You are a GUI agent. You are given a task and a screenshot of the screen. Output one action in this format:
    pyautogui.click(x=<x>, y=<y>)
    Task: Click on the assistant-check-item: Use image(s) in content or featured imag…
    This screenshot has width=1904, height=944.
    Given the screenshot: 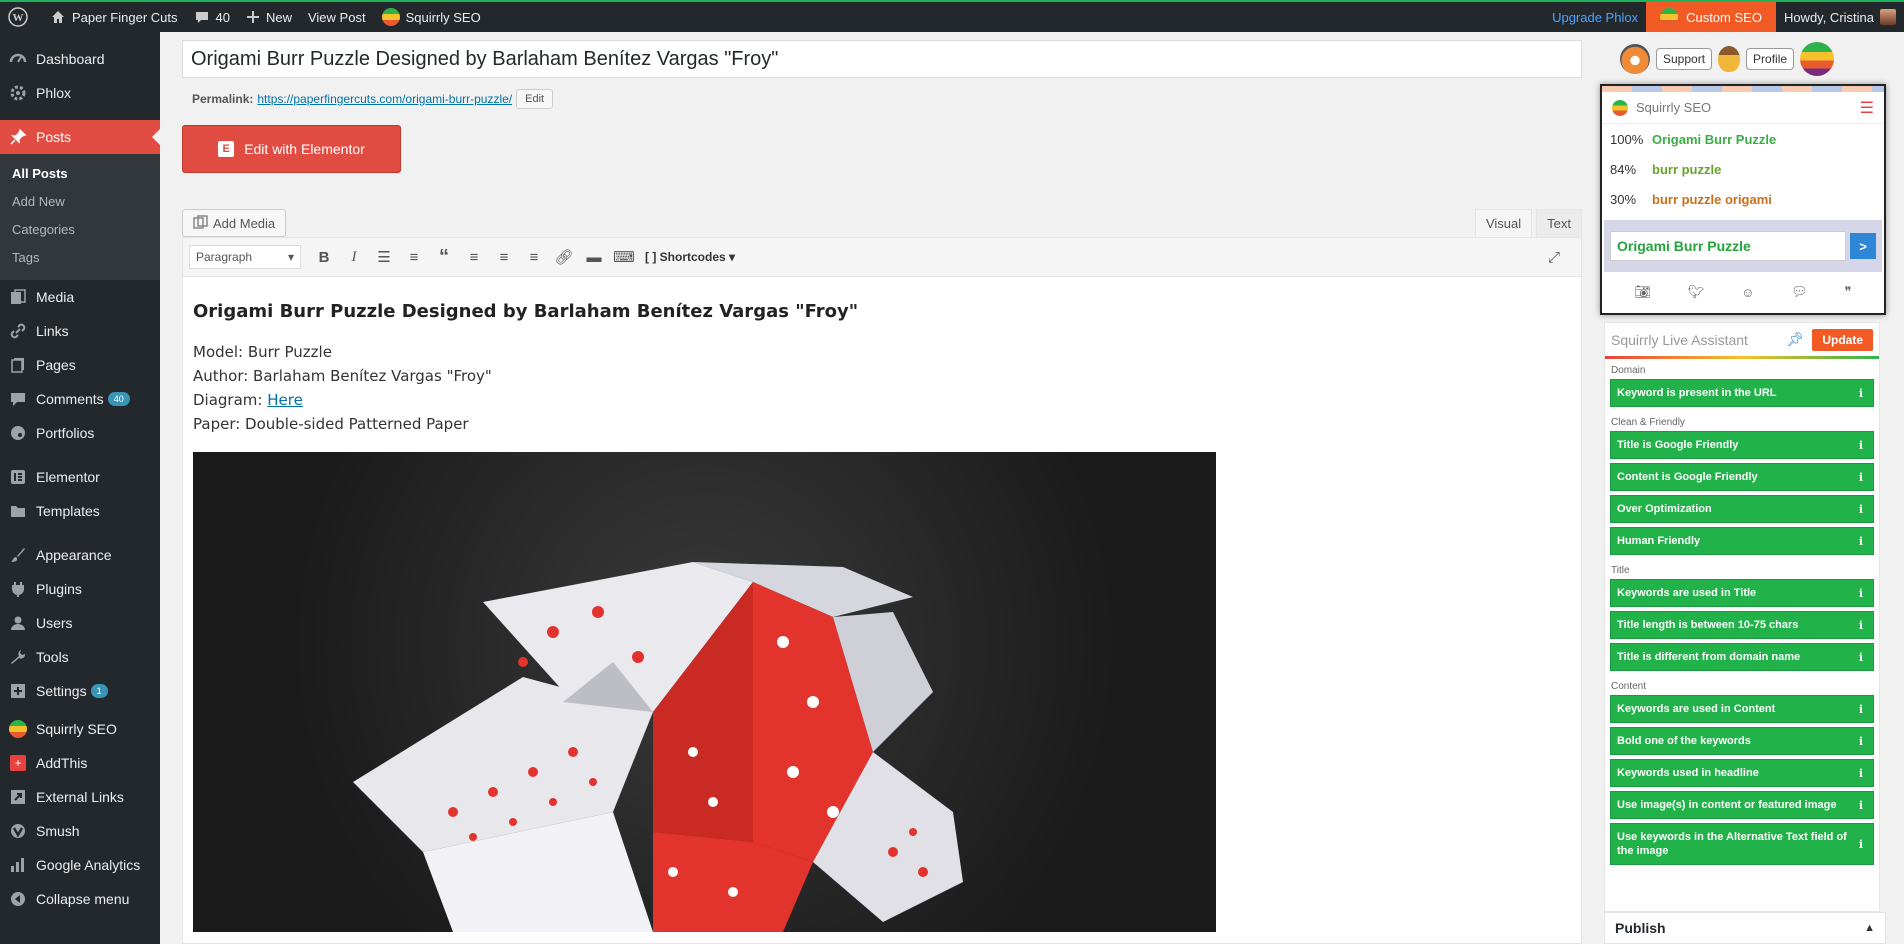 What is the action you would take?
    pyautogui.click(x=1742, y=805)
    